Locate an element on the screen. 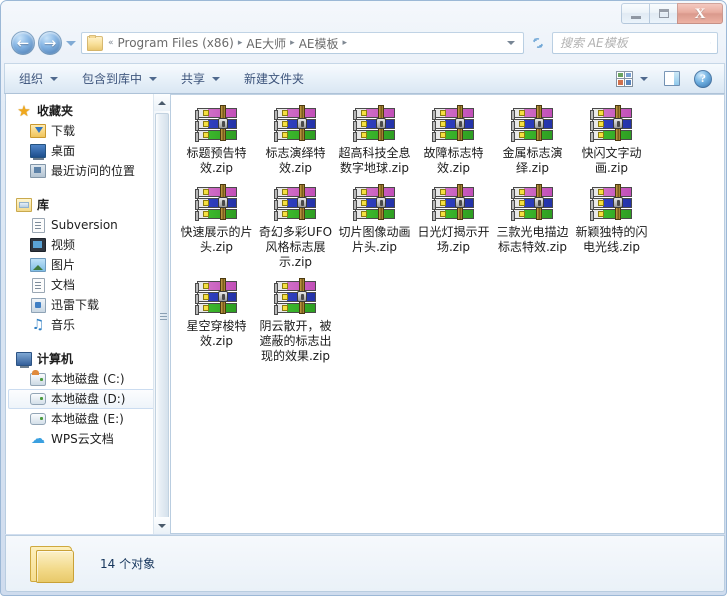 This screenshot has width=727, height=596. search-input is located at coordinates (631, 43).